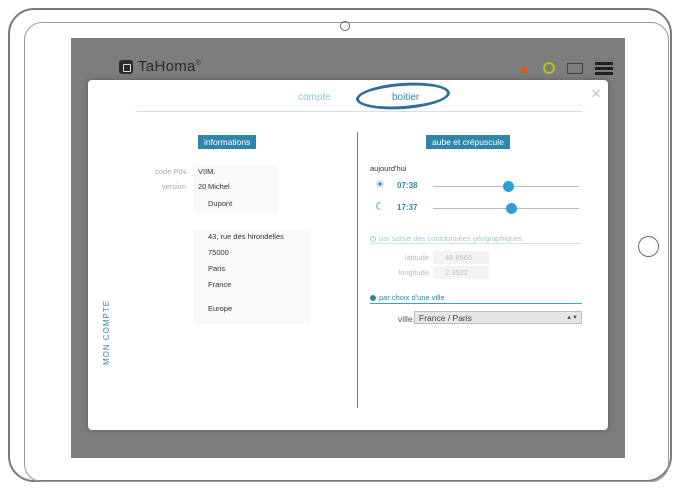  What do you see at coordinates (445, 318) in the screenshot?
I see `city-select-value: France / Paris` at bounding box center [445, 318].